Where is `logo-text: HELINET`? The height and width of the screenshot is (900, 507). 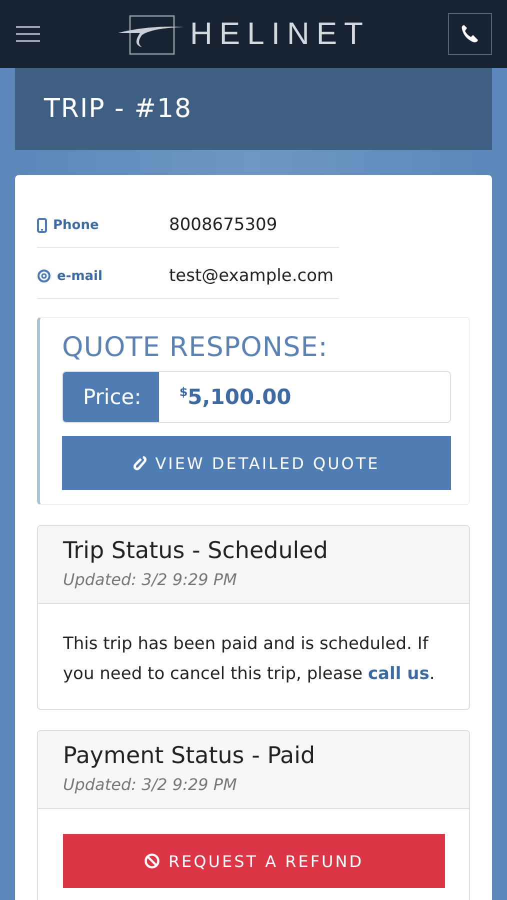 logo-text: HELINET is located at coordinates (280, 34).